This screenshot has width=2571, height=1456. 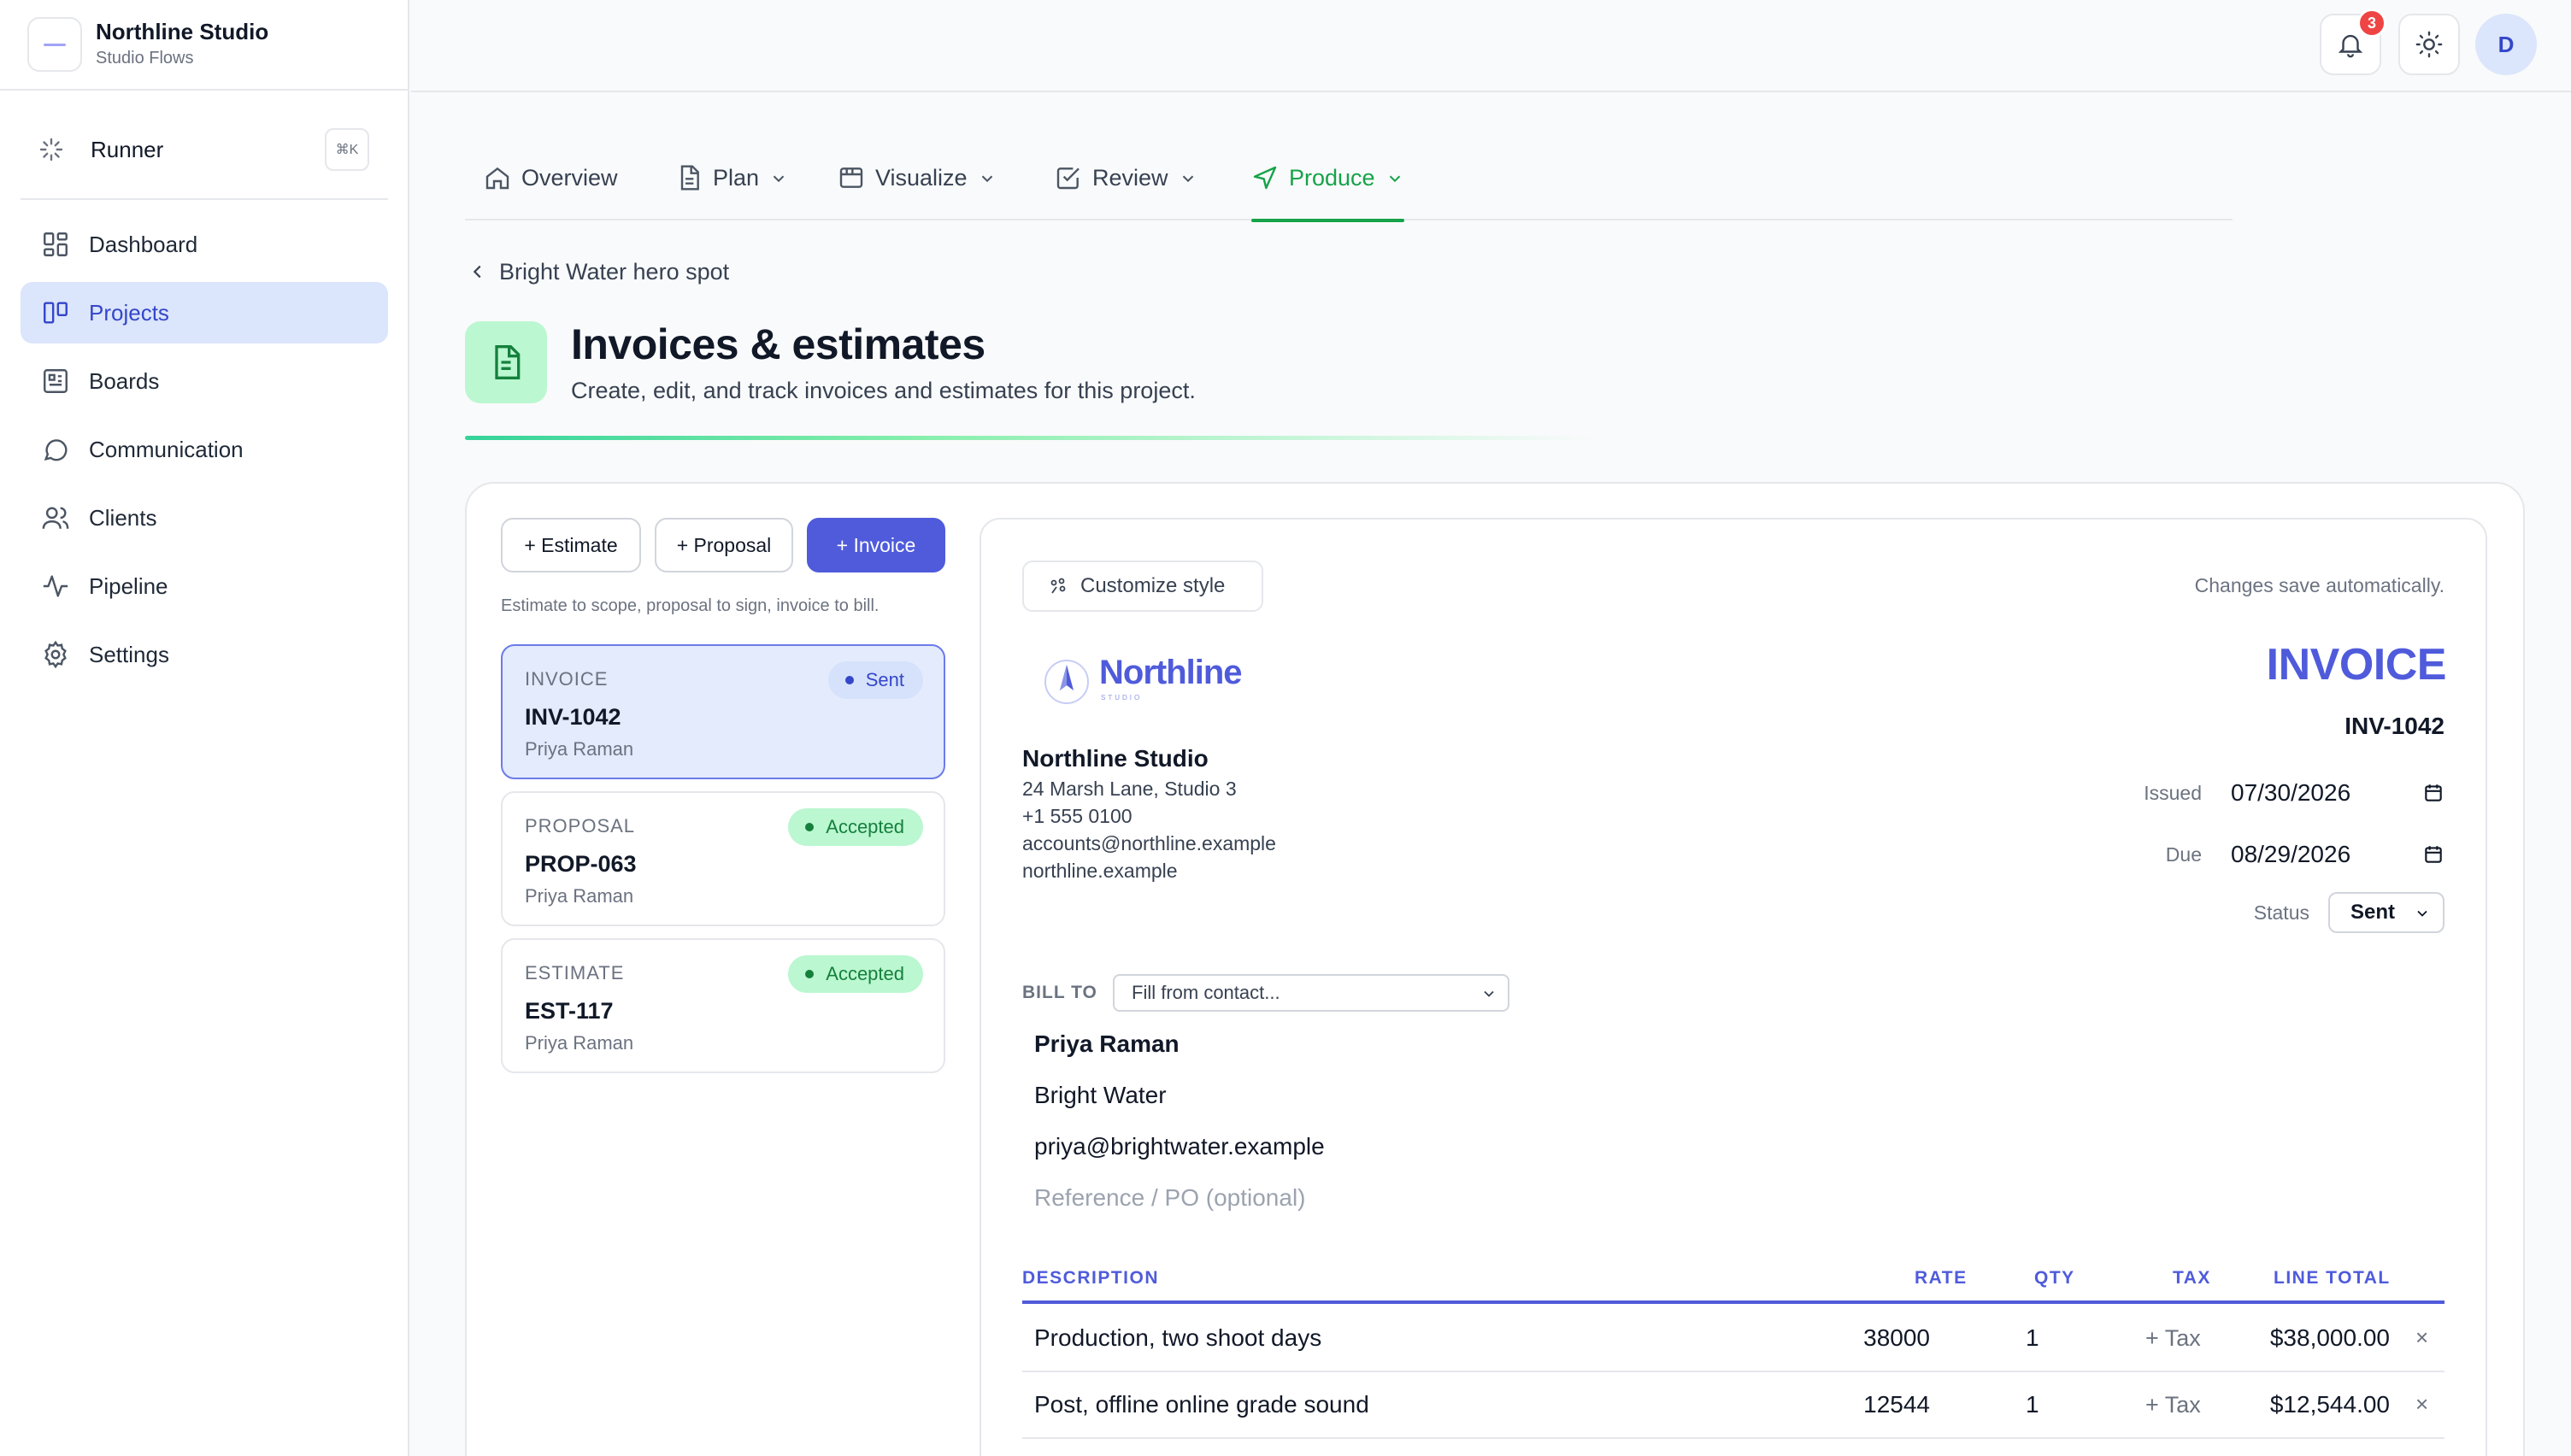 I want to click on sidebar-item-communication: Communication, so click(x=204, y=449).